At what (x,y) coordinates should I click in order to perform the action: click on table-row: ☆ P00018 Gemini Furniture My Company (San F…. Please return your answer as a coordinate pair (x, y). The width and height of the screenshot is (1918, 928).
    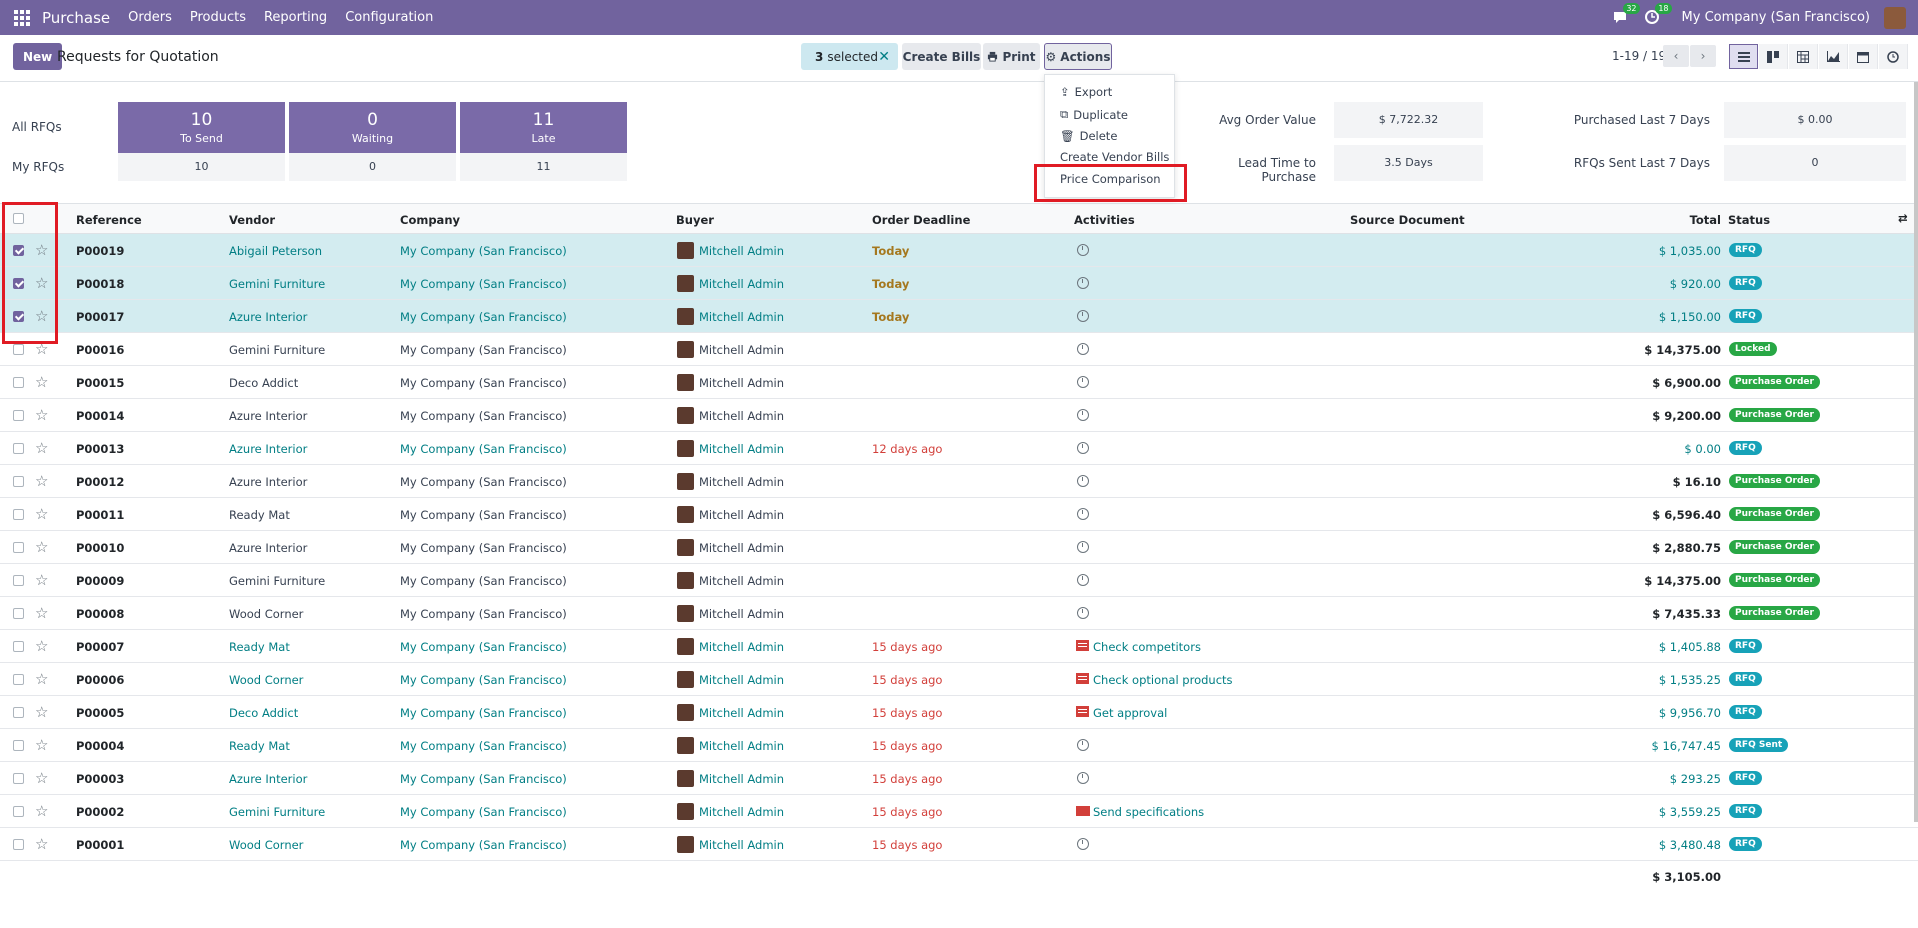
    Looking at the image, I should click on (959, 283).